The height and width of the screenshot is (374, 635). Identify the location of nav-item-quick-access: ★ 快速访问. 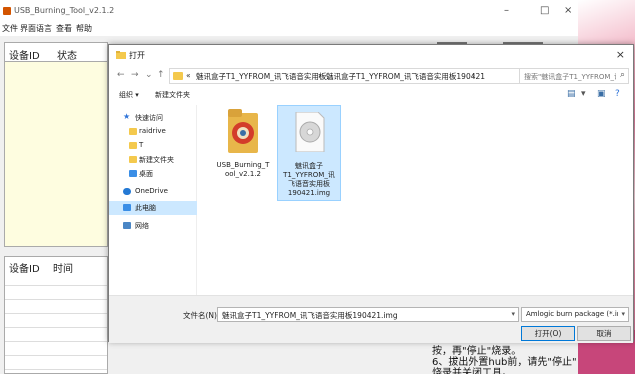
(153, 118).